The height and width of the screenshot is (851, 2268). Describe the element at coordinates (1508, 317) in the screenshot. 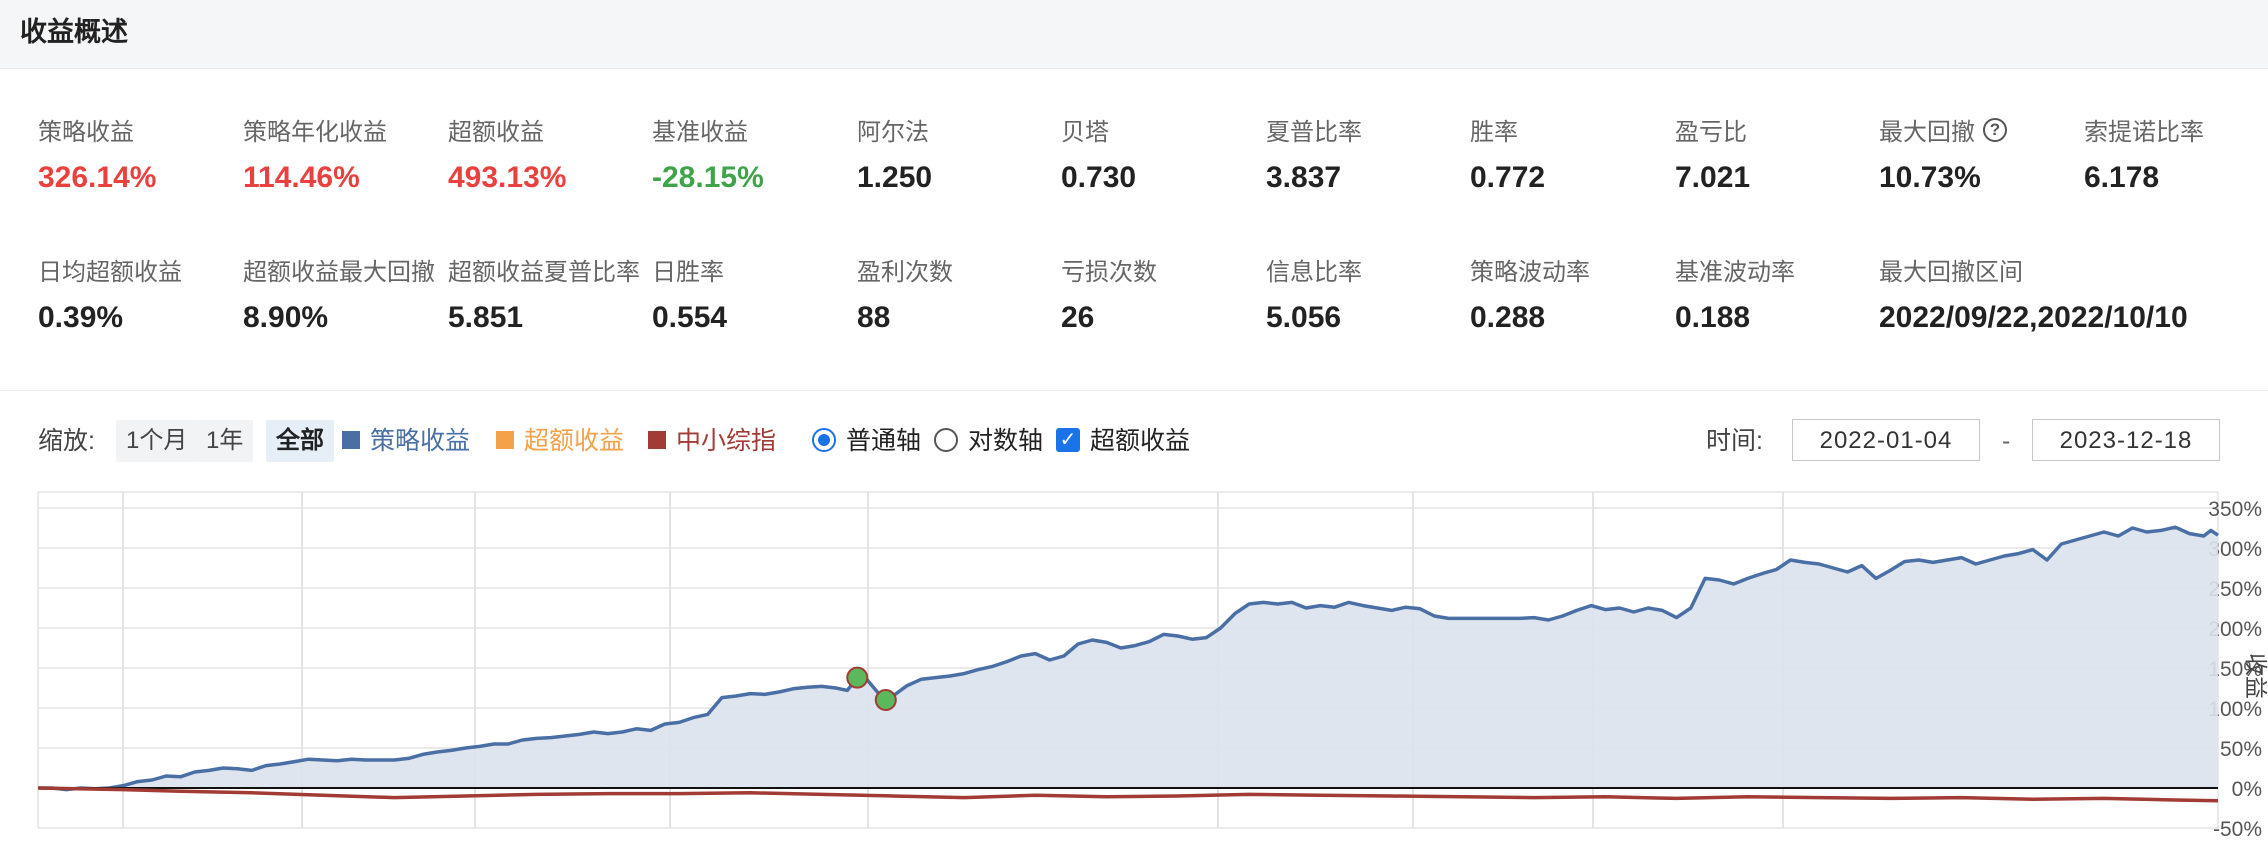

I see `metric-value: 0.288` at that location.